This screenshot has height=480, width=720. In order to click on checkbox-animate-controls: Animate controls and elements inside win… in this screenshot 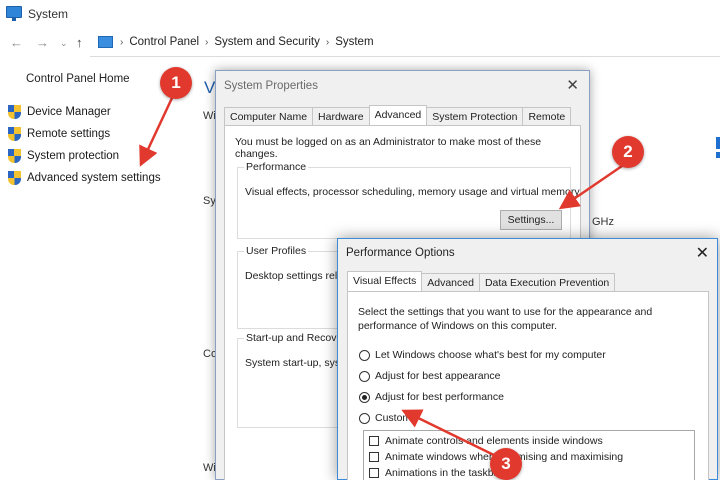, I will do `click(486, 441)`.